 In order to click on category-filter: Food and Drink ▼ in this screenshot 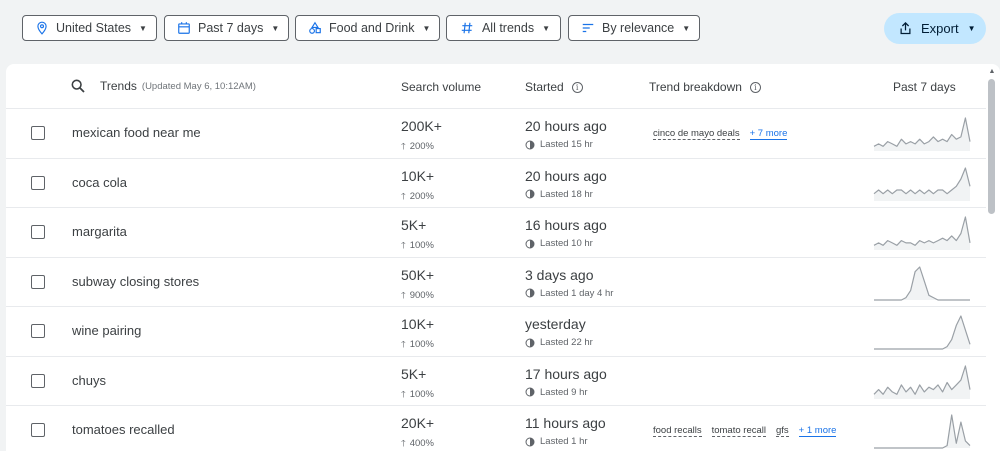, I will do `click(367, 28)`.